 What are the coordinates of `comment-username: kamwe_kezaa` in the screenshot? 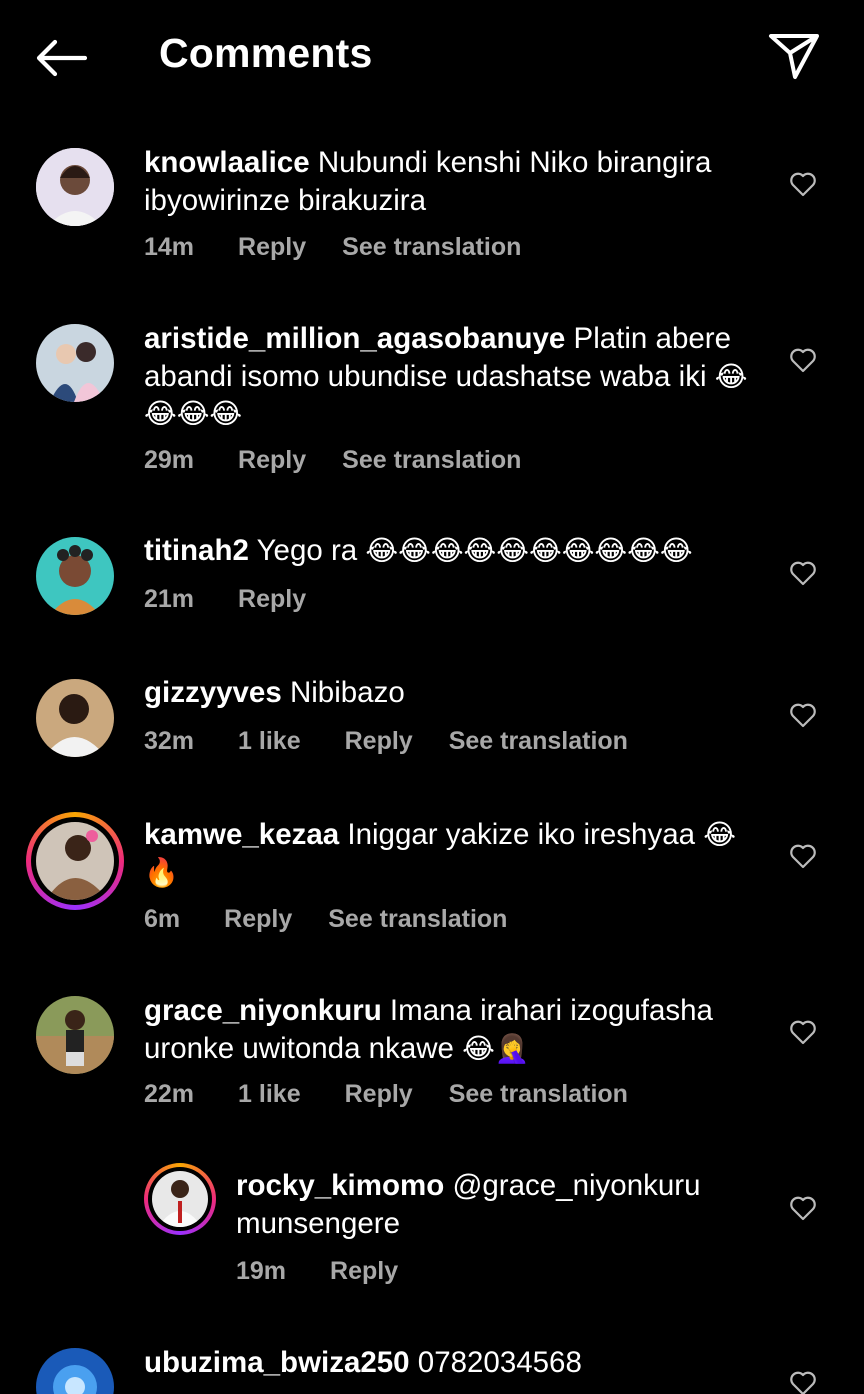 It's located at (241, 834).